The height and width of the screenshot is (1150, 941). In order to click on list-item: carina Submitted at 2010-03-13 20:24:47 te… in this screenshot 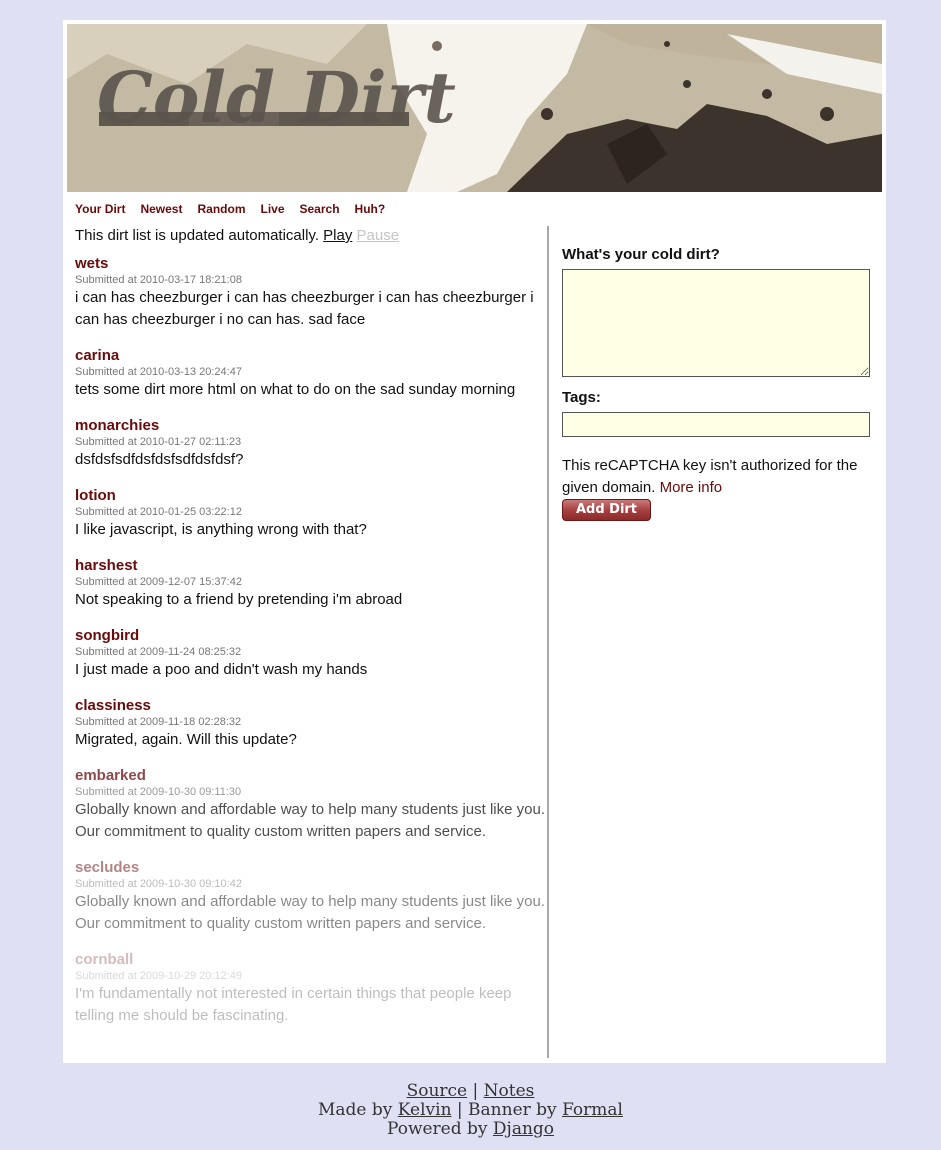, I will do `click(310, 374)`.